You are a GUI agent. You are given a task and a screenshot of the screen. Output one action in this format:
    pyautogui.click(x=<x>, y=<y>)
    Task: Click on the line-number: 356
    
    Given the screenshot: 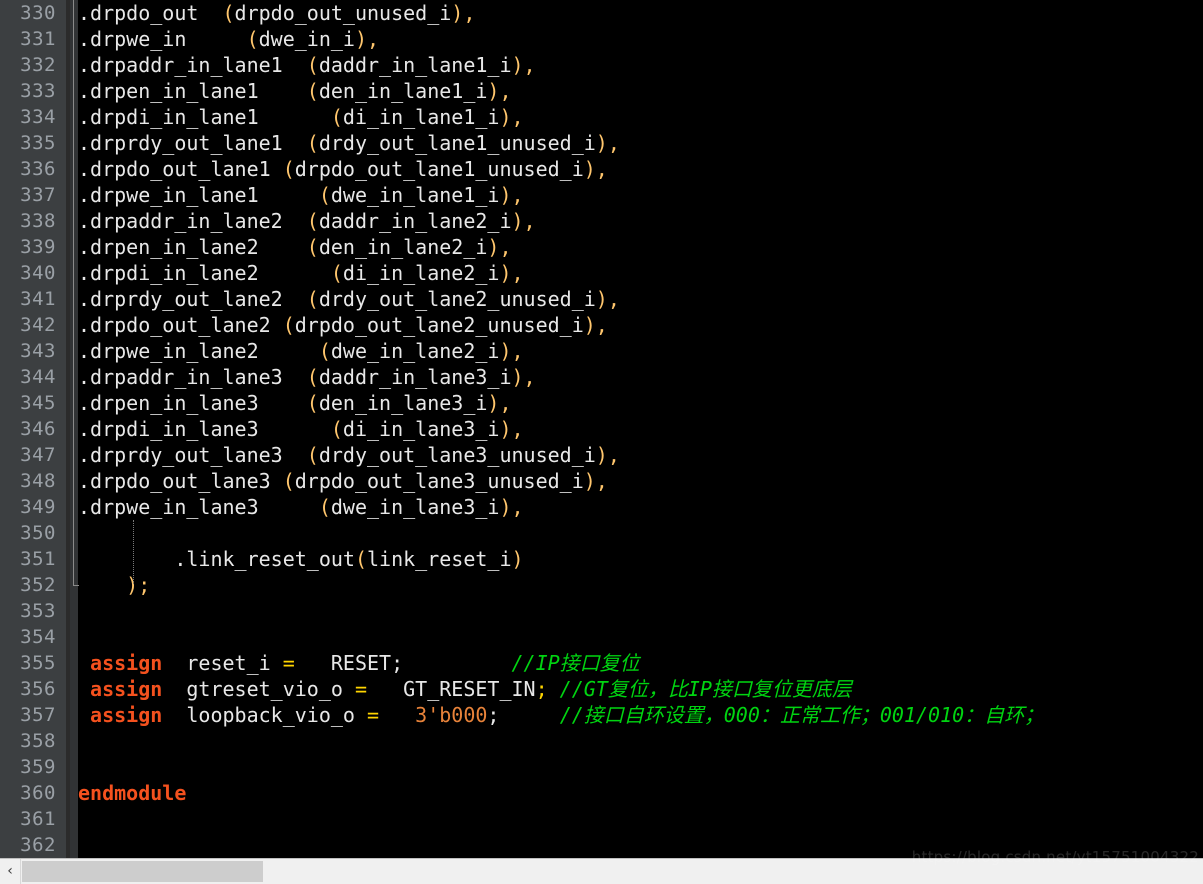 What is the action you would take?
    pyautogui.click(x=38, y=689)
    